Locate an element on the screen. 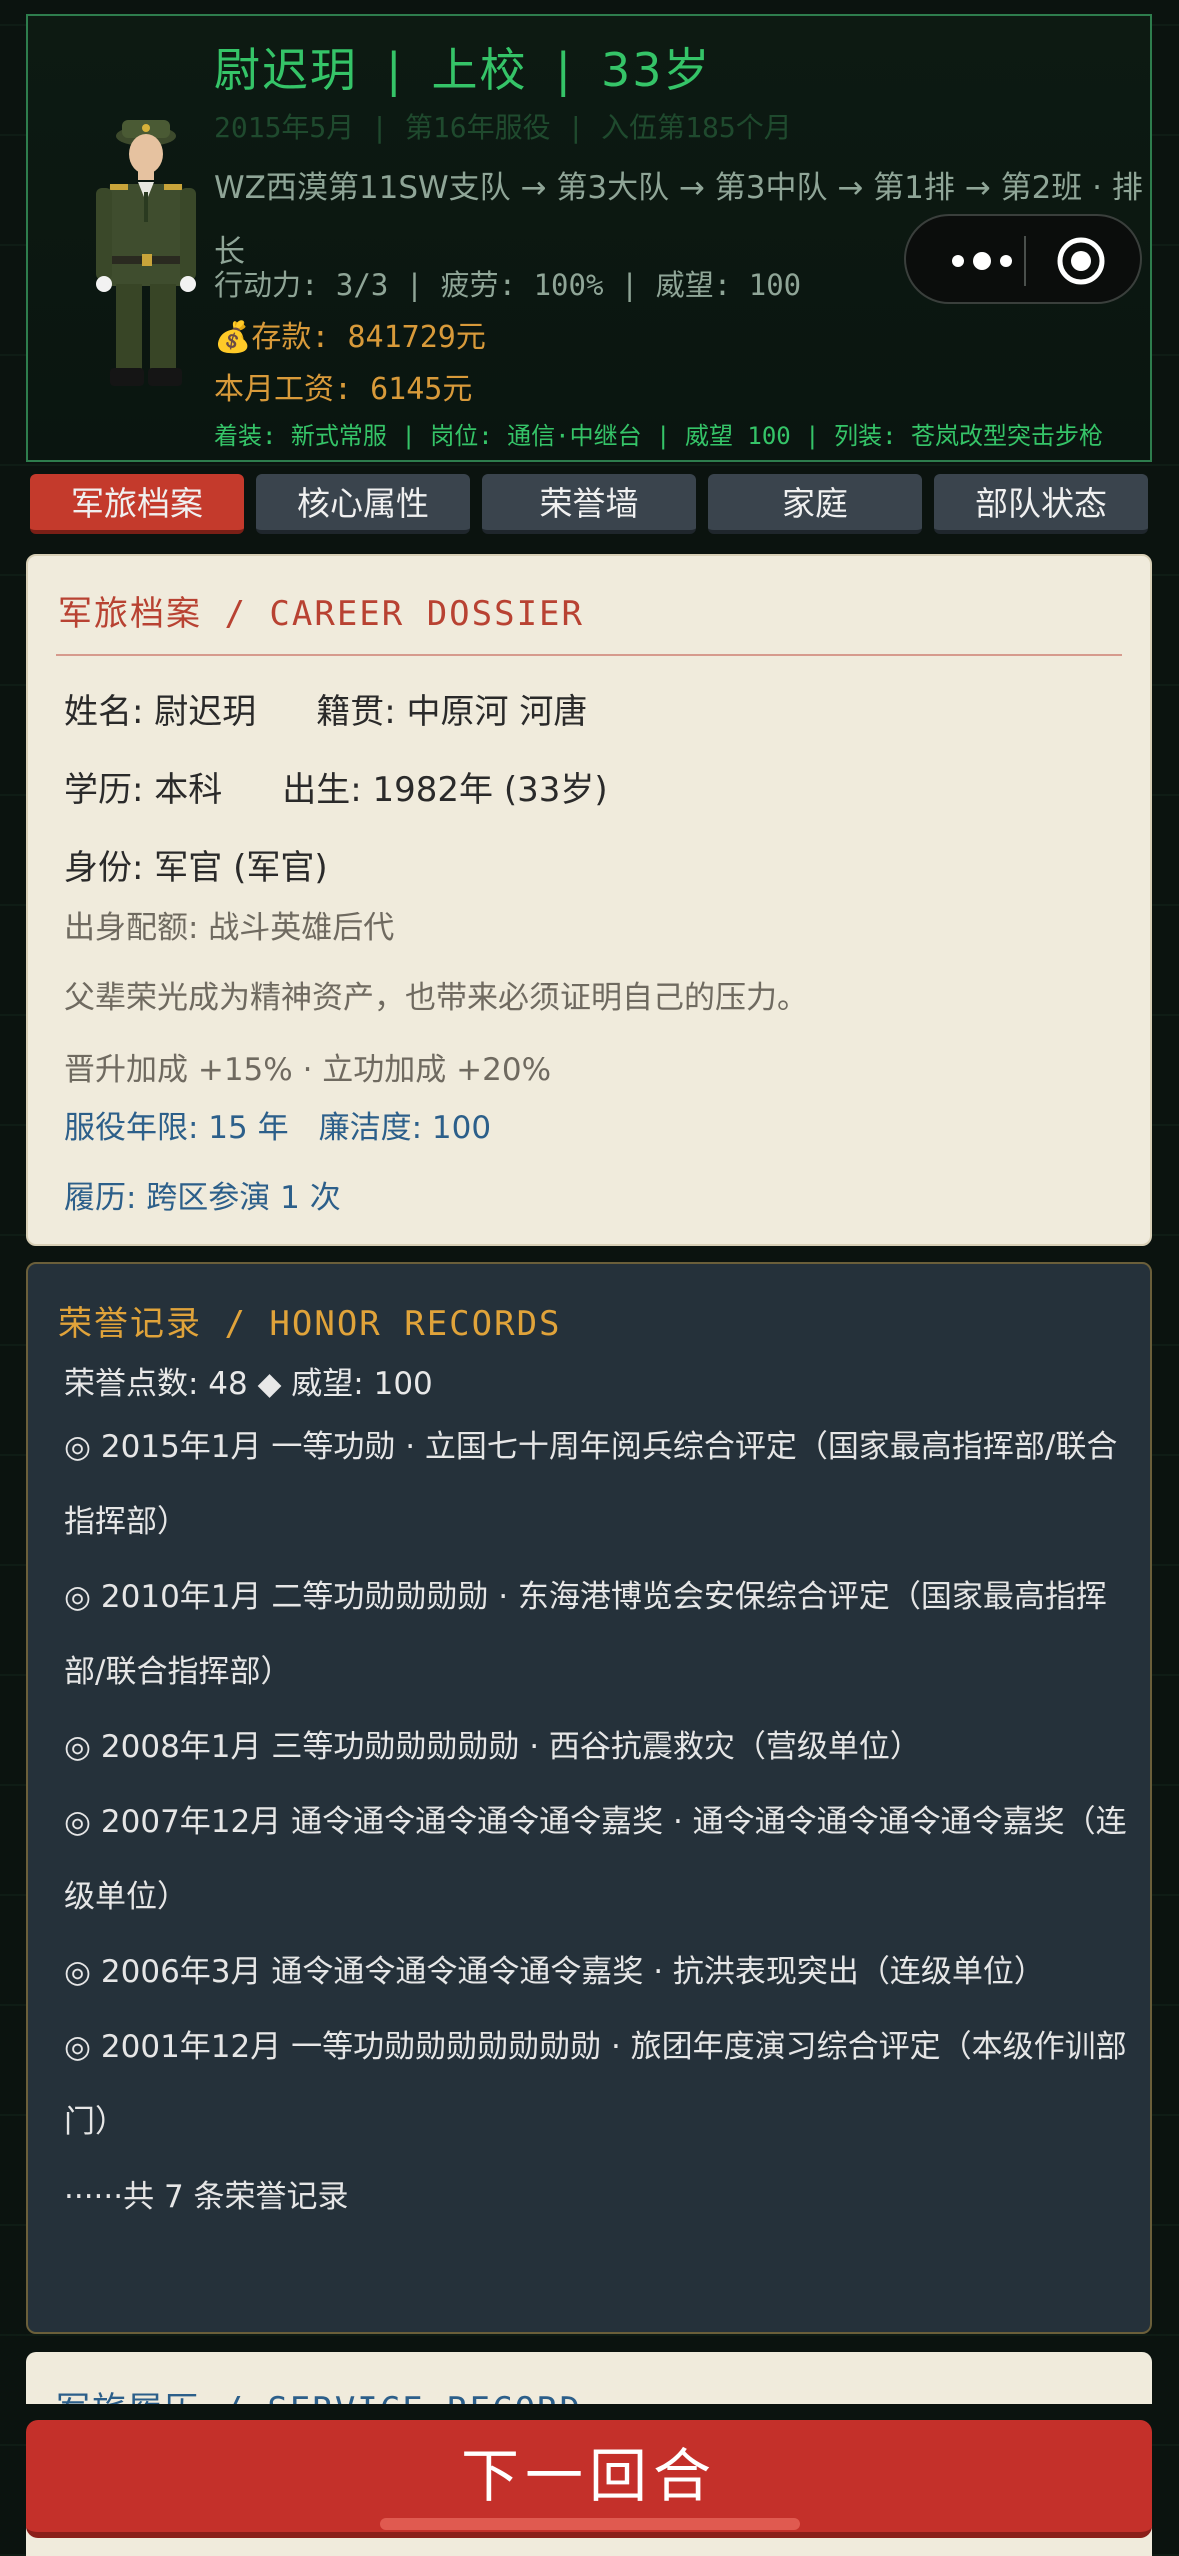 The height and width of the screenshot is (2556, 1179). honor-record: ◎ 2008年1月 三等功勋勋勋勋勋 · 西谷抗震救灾（营级单位） is located at coordinates (492, 1747).